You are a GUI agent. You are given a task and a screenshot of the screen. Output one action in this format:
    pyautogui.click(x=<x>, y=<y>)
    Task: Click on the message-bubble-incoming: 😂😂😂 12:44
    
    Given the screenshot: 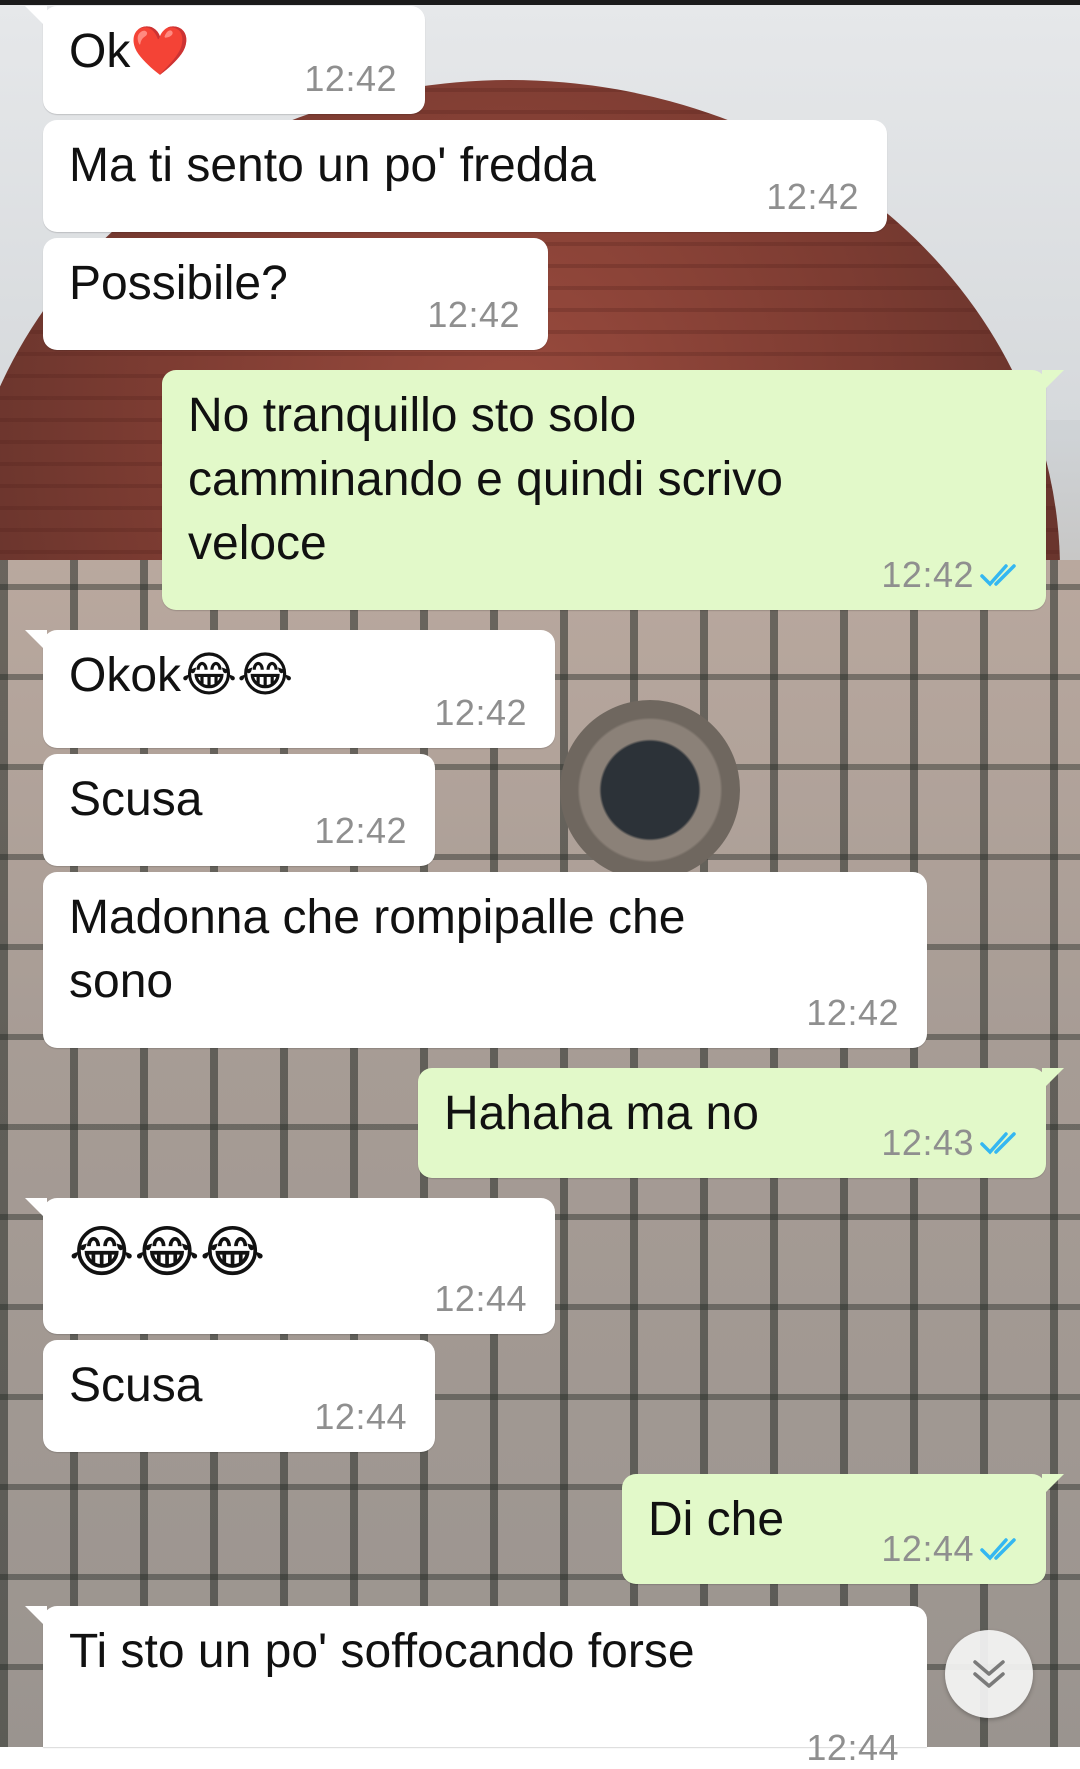 What is the action you would take?
    pyautogui.click(x=290, y=1266)
    